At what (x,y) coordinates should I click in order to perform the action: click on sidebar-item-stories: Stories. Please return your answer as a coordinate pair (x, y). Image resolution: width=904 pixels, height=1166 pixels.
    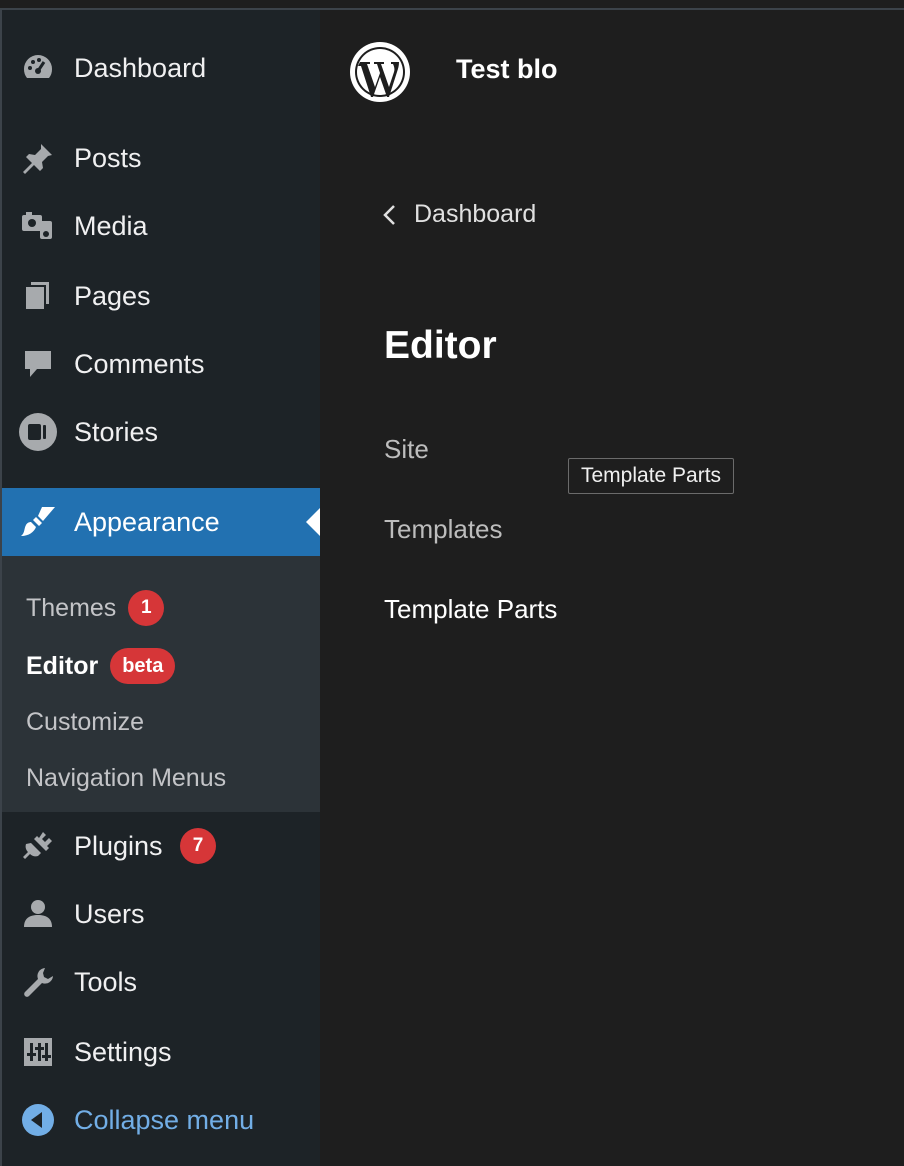
    Looking at the image, I should click on (161, 432).